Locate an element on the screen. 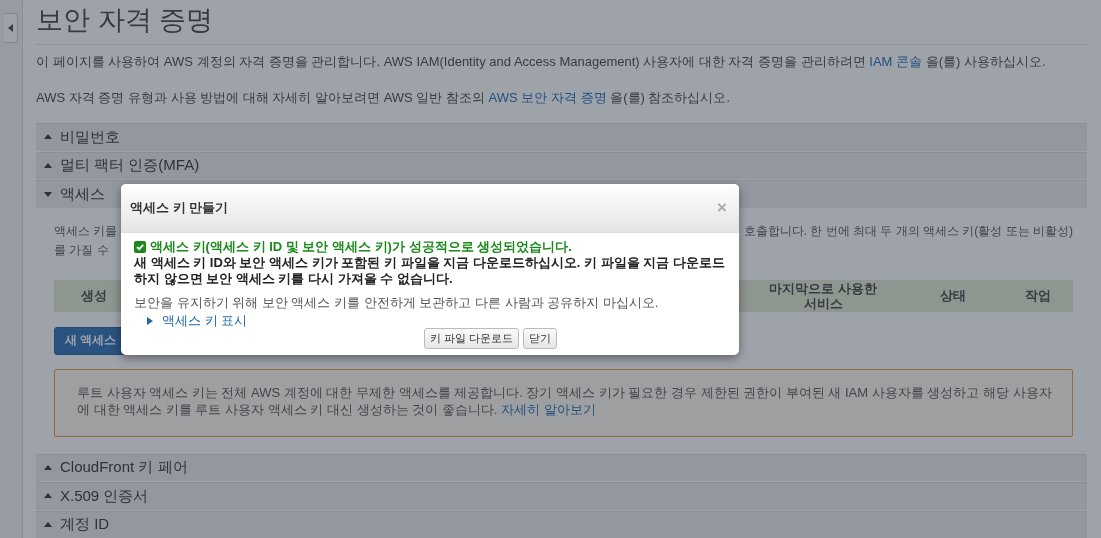 The image size is (1101, 538). info-text: 보안을 유지하기 위해 보안 액세스 키를 안전하게 보관하고 다른 사람과 공유하지 마십시오. is located at coordinates (397, 303).